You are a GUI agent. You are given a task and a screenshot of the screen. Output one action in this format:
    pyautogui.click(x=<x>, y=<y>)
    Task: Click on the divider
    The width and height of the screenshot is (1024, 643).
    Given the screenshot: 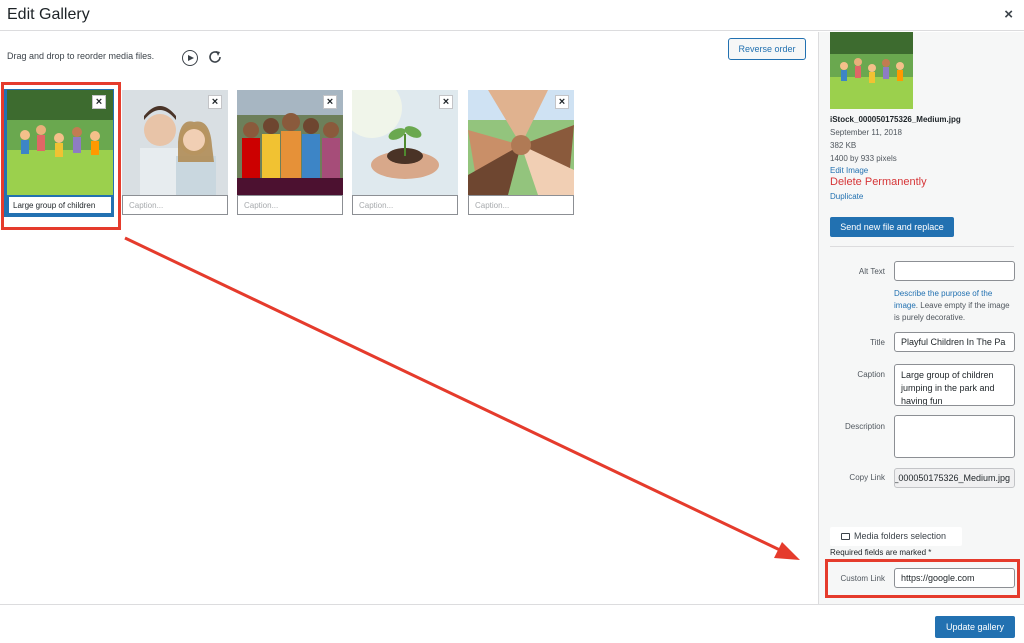 What is the action you would take?
    pyautogui.click(x=922, y=246)
    